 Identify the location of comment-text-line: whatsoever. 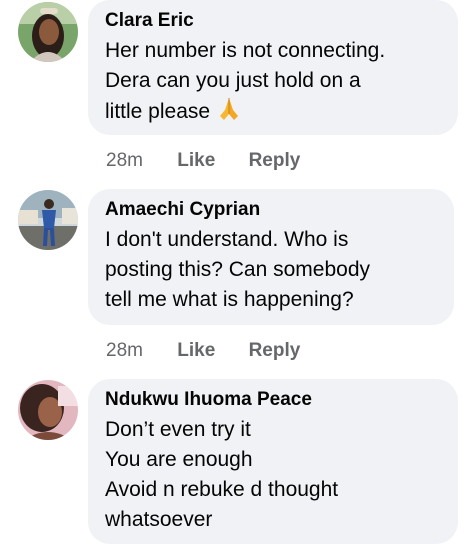
(159, 519).